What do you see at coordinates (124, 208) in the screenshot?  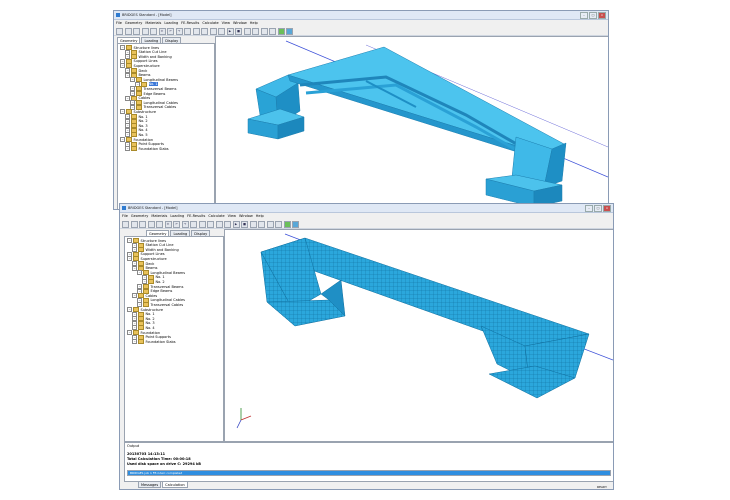 I see `app-icon` at bounding box center [124, 208].